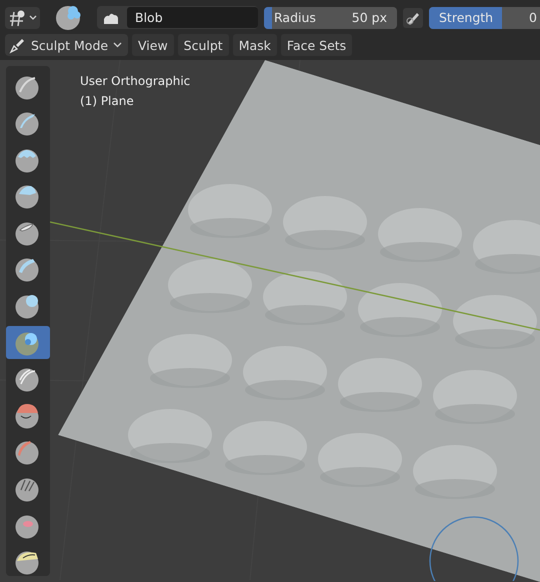  I want to click on pen-pressure-icon, so click(413, 18).